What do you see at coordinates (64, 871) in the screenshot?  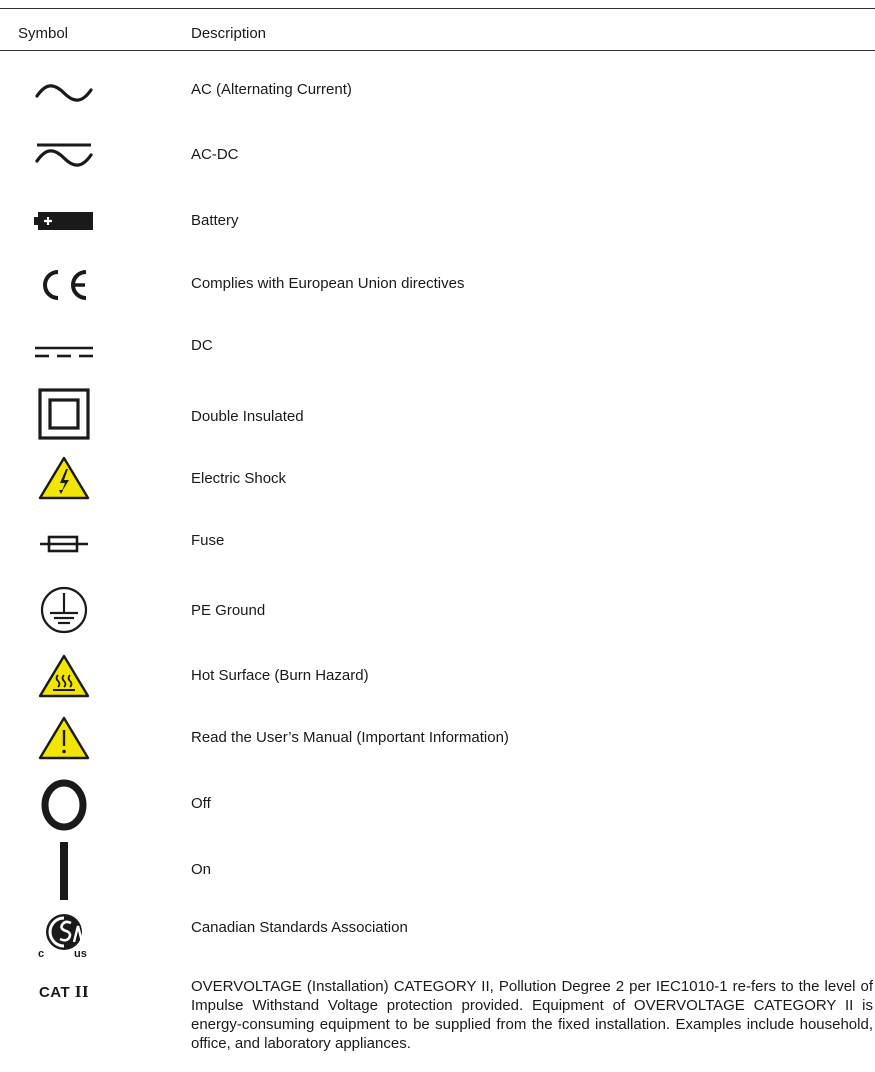 I see `on-icon` at bounding box center [64, 871].